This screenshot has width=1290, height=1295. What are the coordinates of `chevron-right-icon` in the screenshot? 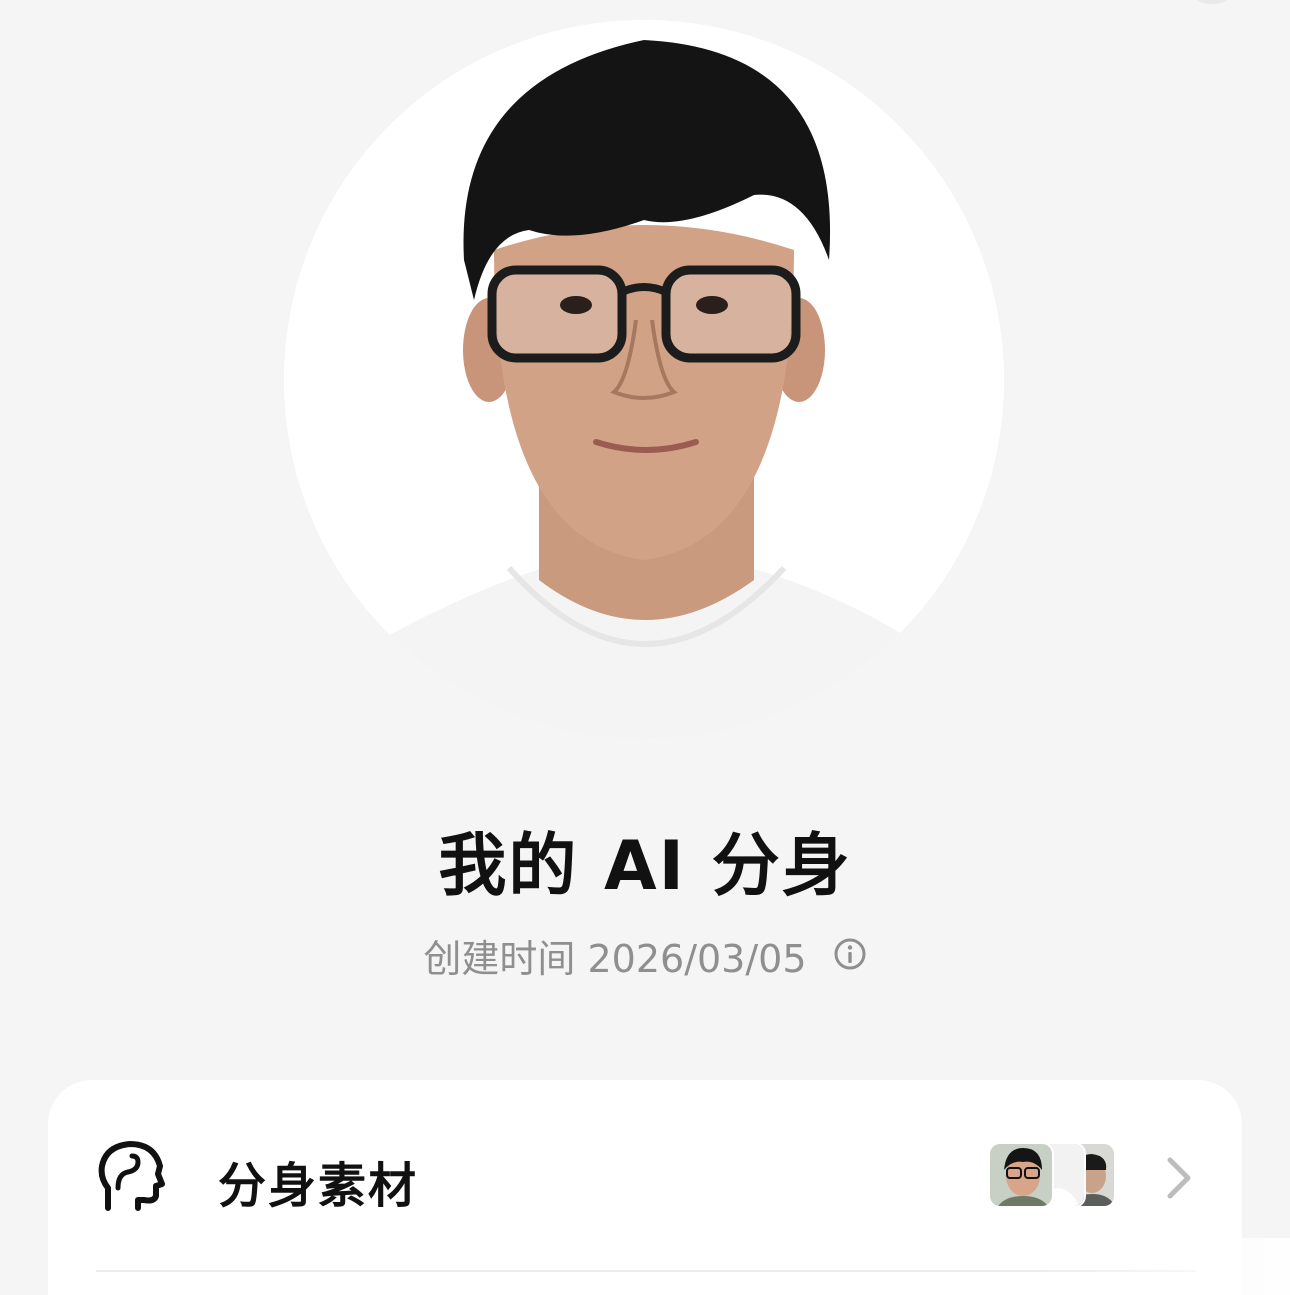 It's located at (1179, 1180).